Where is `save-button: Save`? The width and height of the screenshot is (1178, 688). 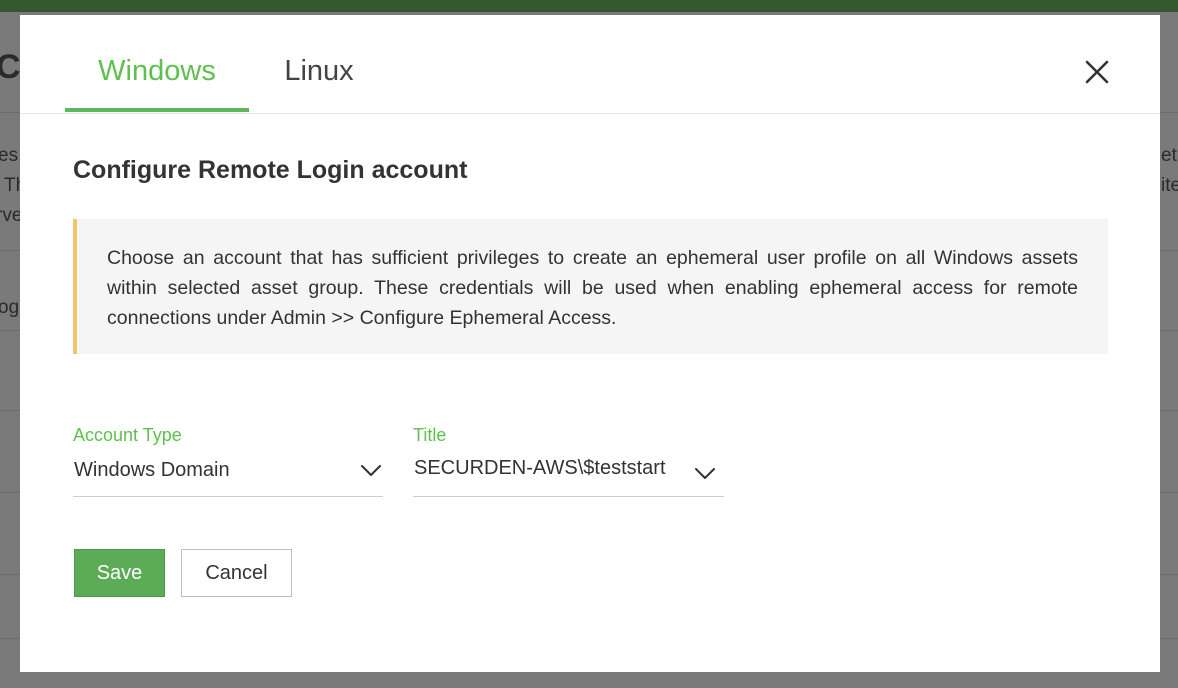 save-button: Save is located at coordinates (119, 573).